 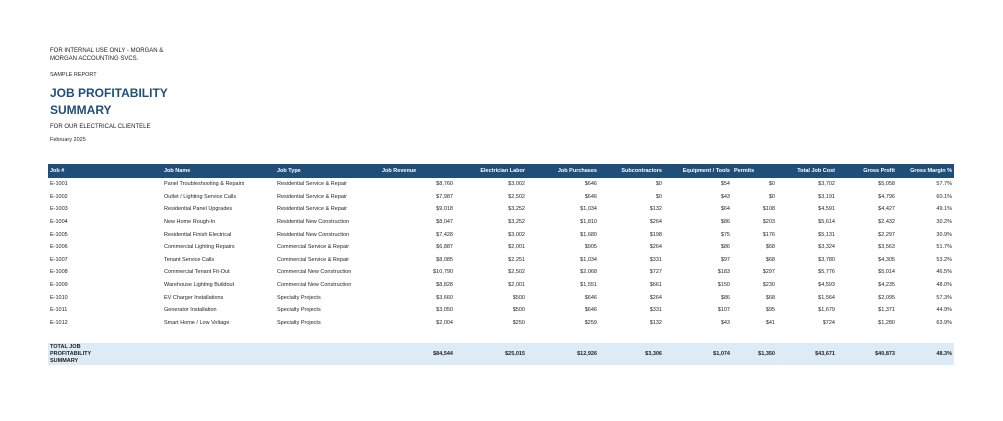 I want to click on table-cell: 53.2%, so click(x=944, y=259).